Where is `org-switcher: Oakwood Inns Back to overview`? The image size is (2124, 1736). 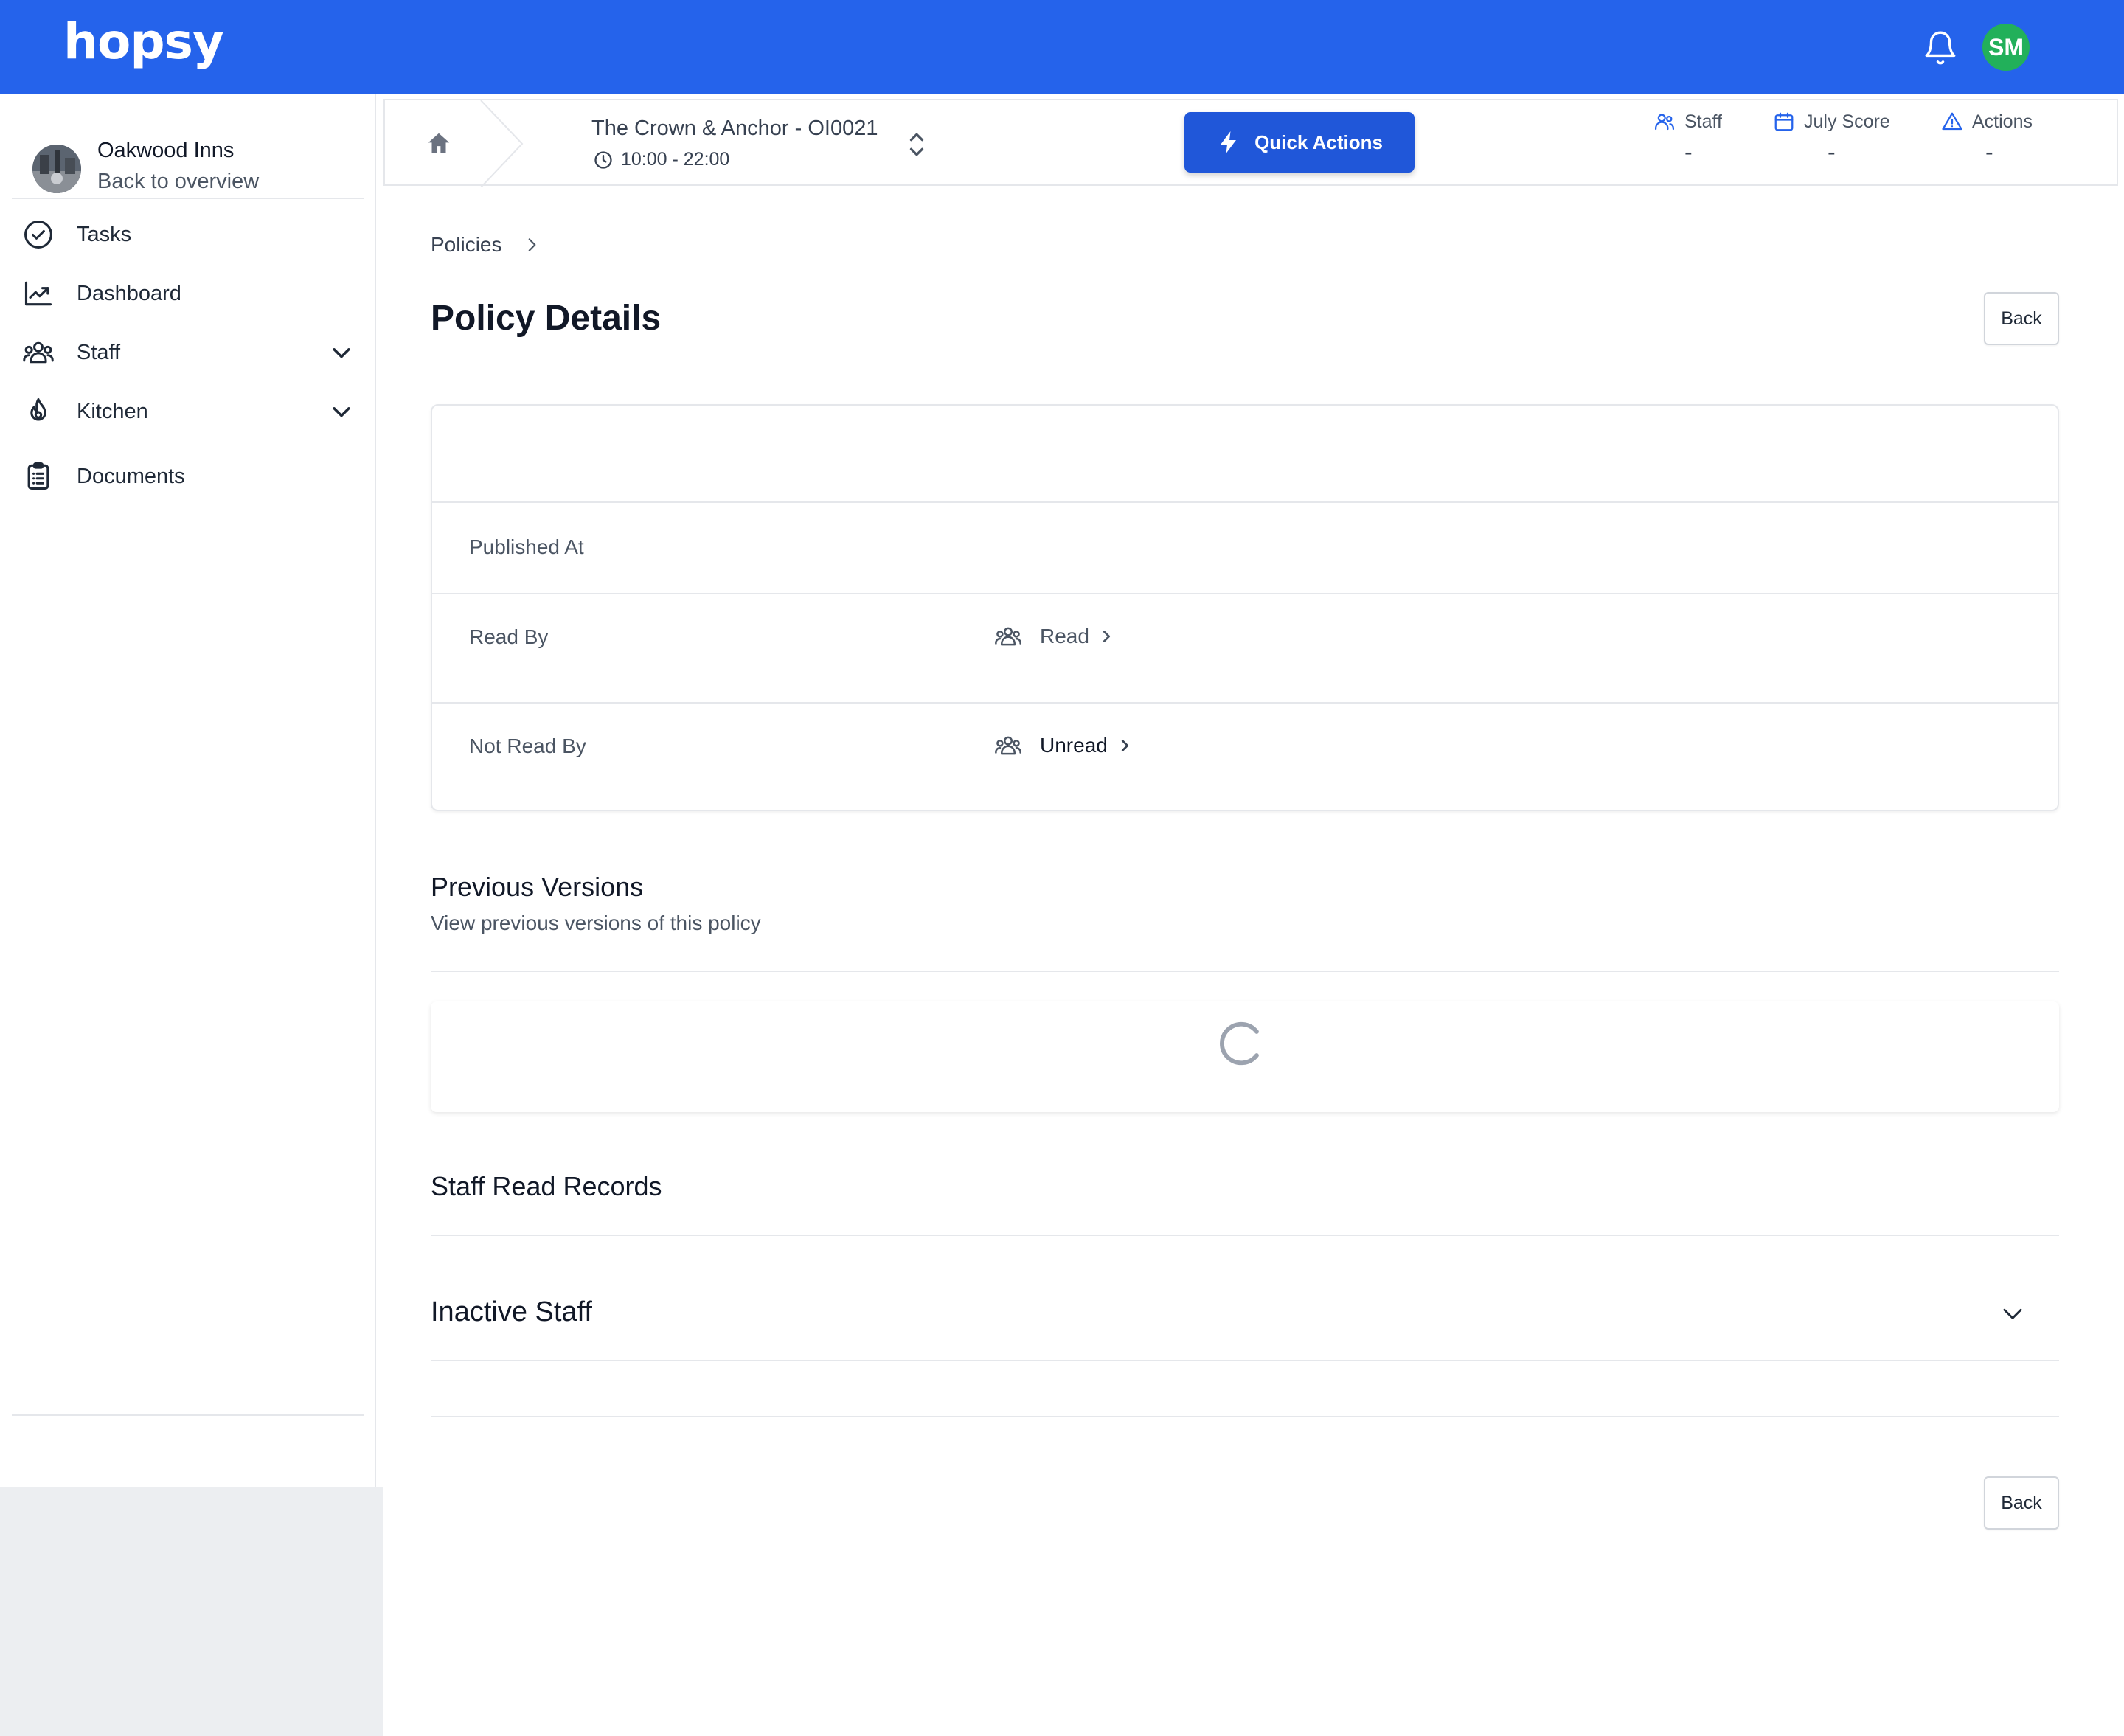
org-switcher: Oakwood Inns Back to overview is located at coordinates (195, 159).